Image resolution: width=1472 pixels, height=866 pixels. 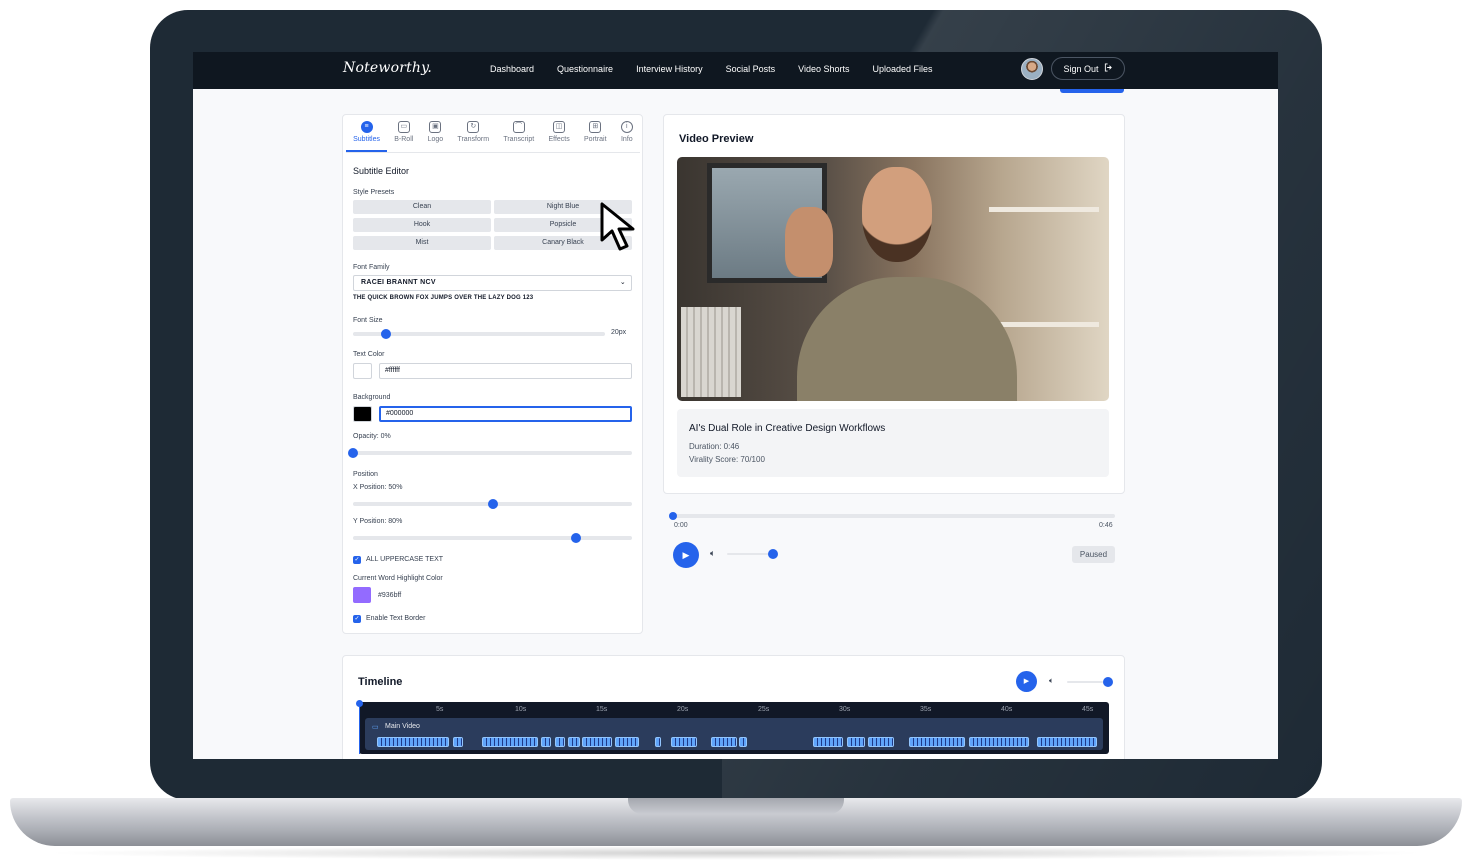 I want to click on x-position-slider-thumb, so click(x=492, y=504).